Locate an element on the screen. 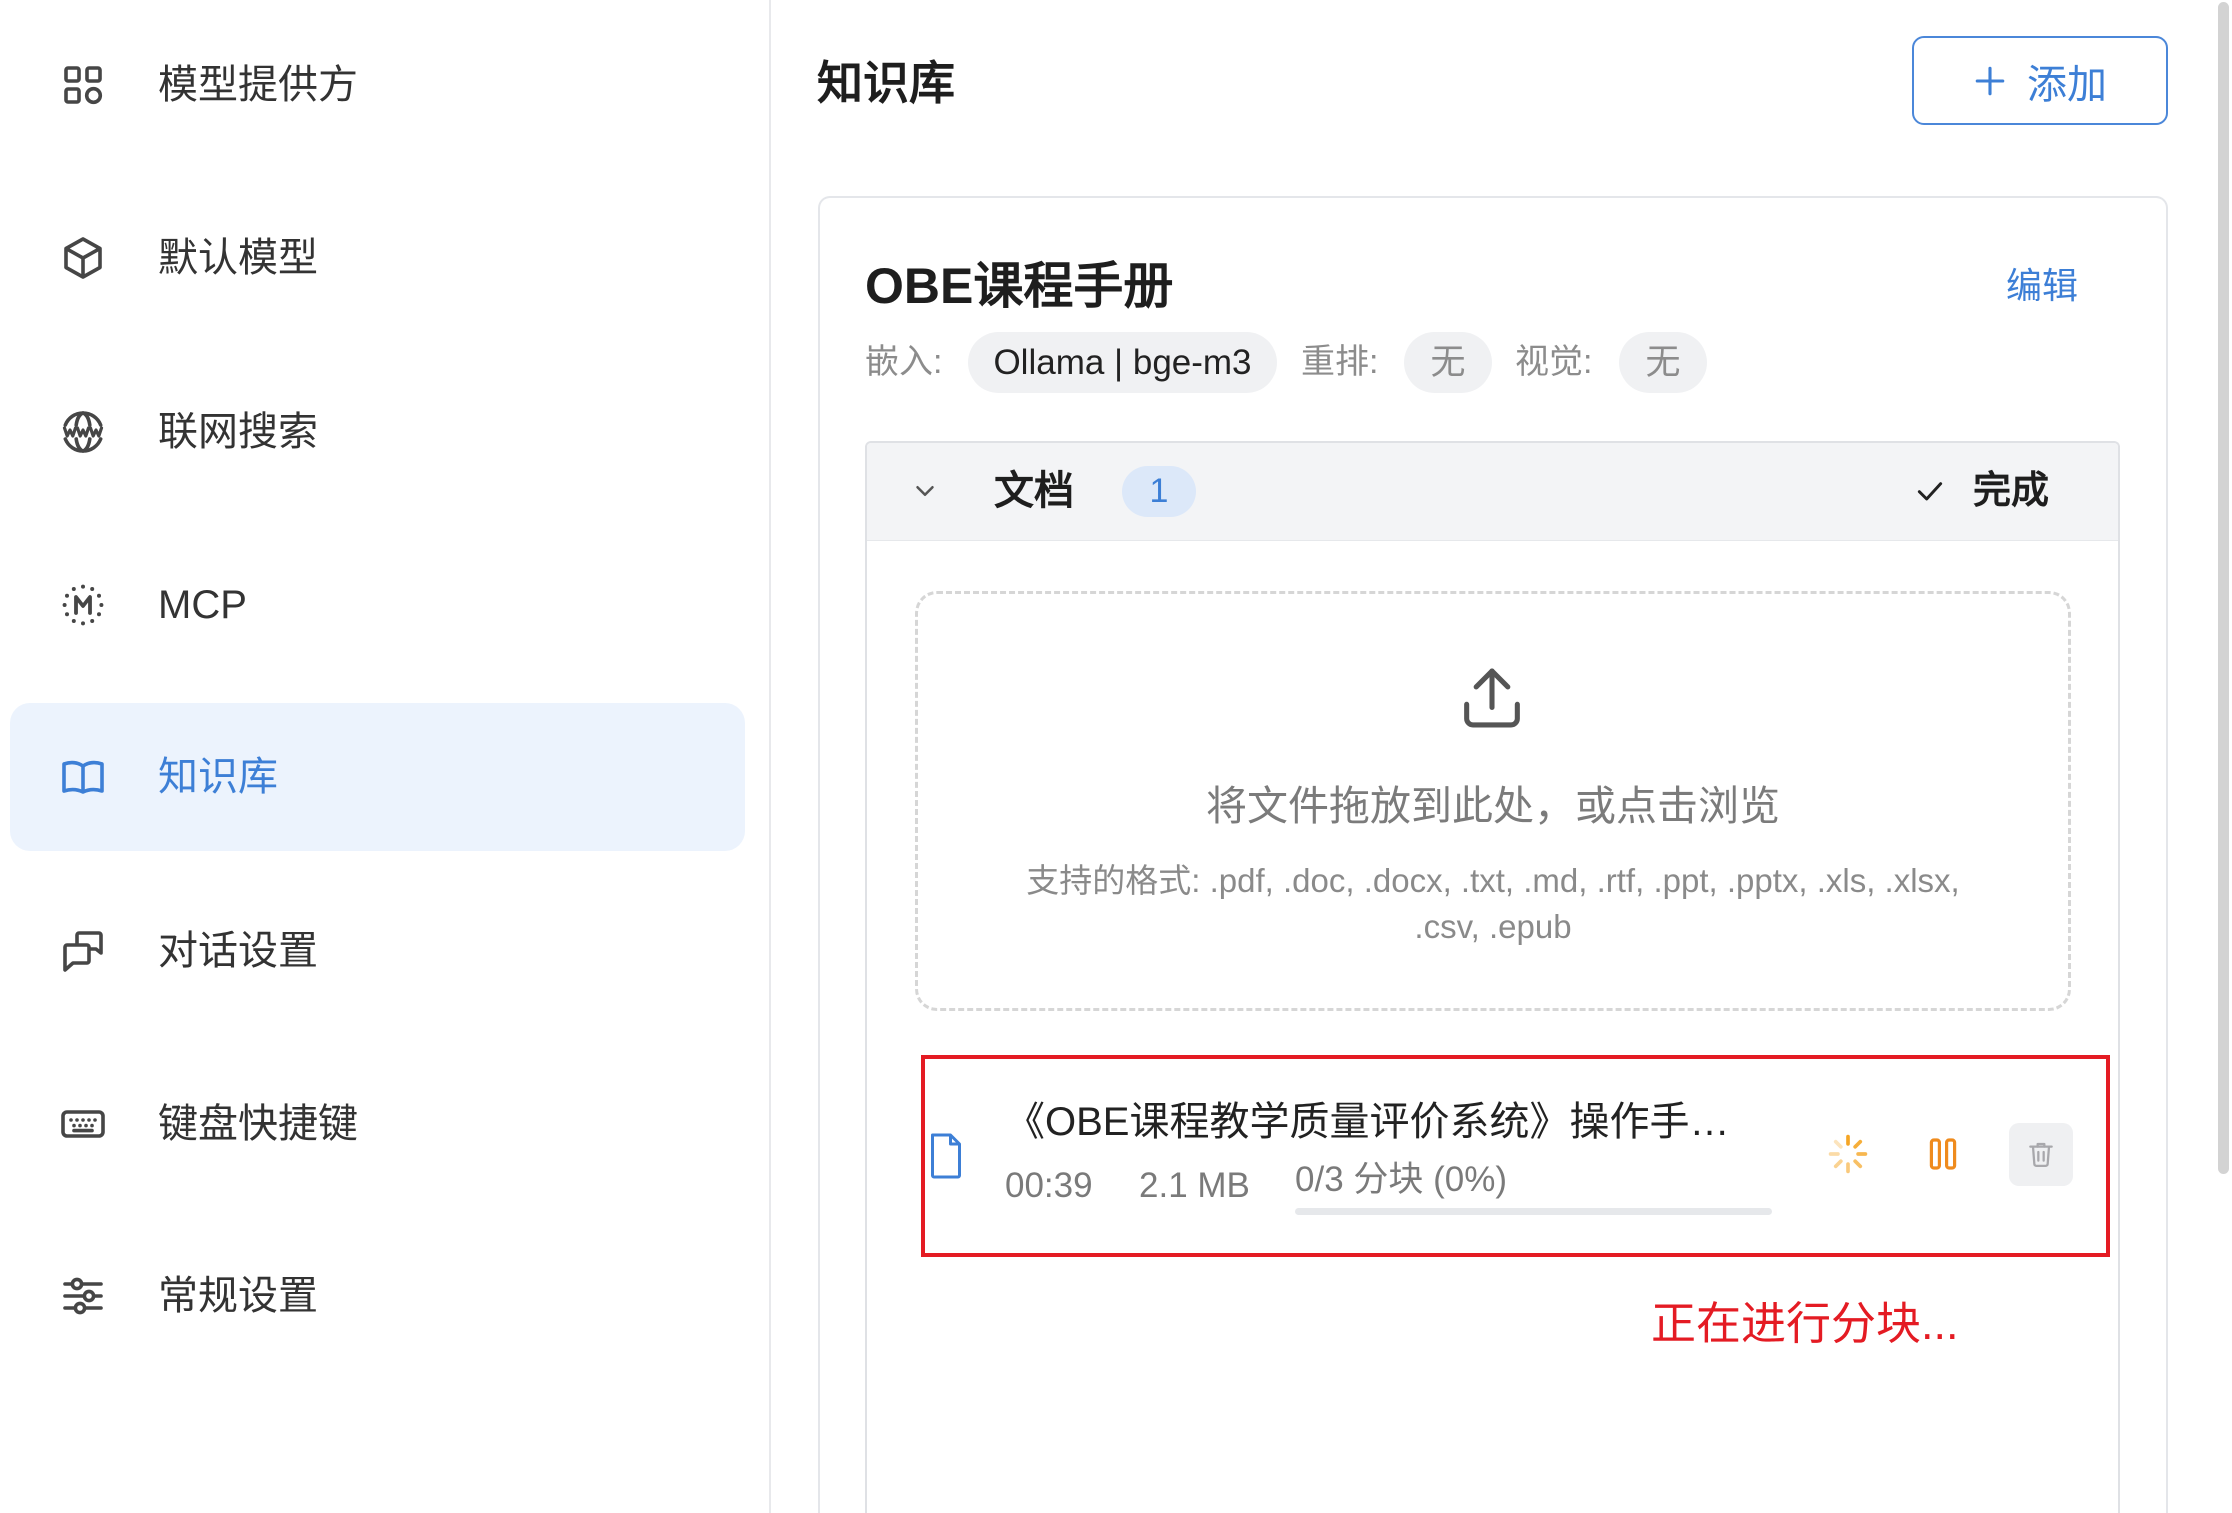  cube-icon is located at coordinates (83, 258).